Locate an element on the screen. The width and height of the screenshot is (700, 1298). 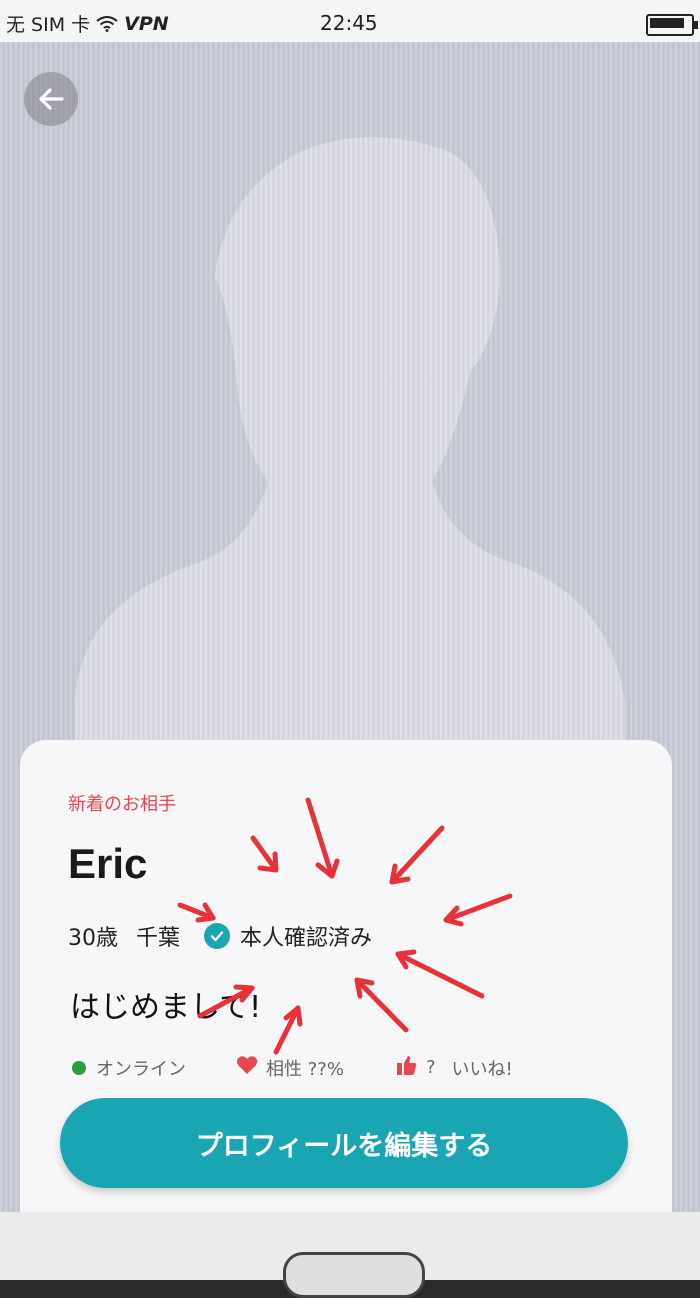
profile-location: 千葉 is located at coordinates (158, 938).